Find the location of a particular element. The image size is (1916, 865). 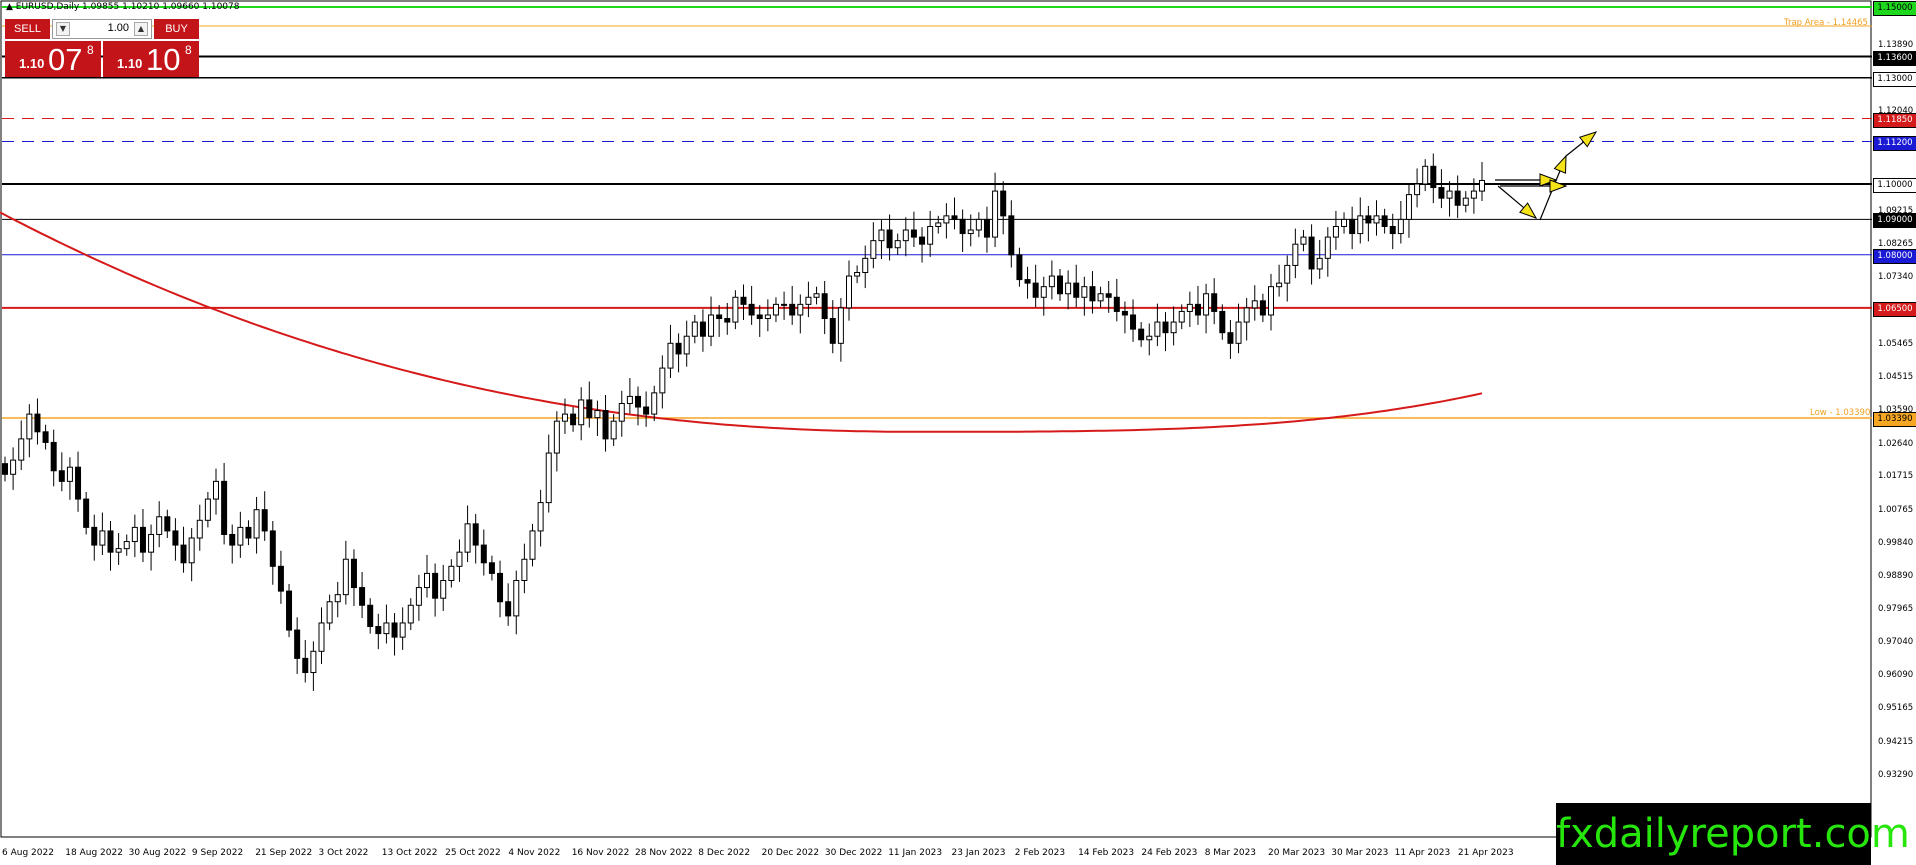

lot-size-field: ▼ 1.00 ▲ is located at coordinates (102, 29).